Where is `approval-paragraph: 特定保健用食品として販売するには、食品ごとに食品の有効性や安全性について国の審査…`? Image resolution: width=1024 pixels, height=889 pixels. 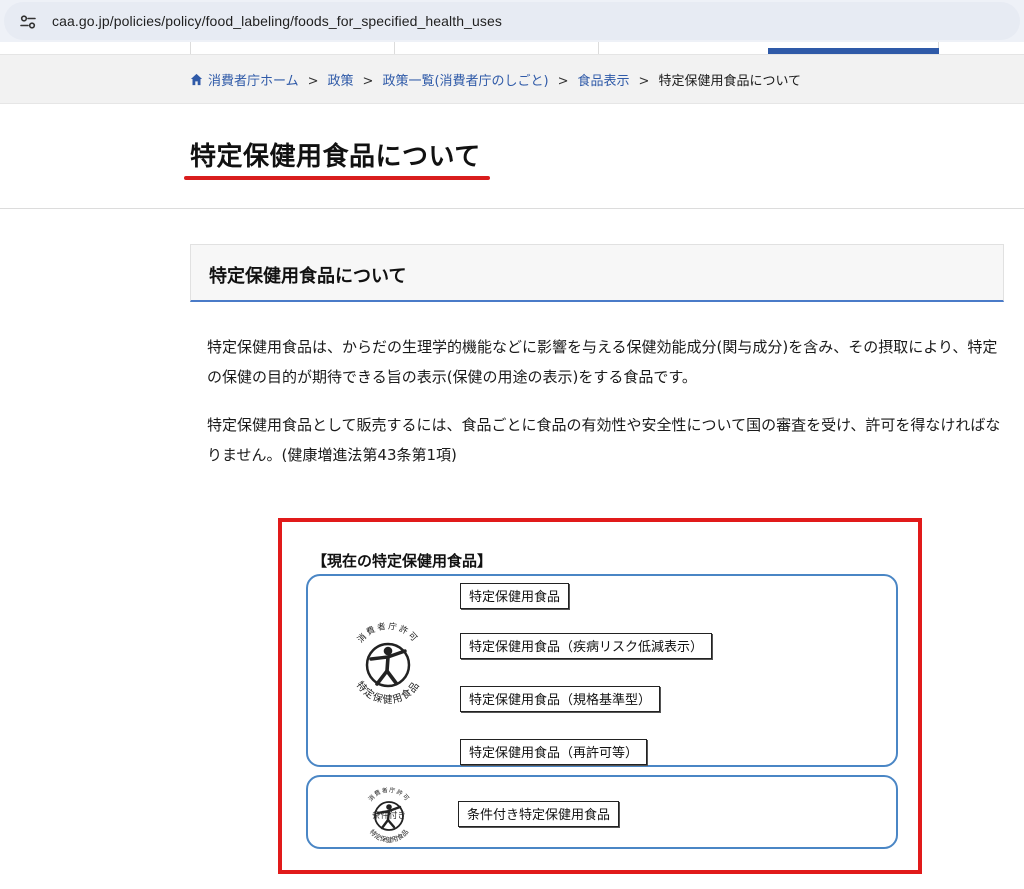 approval-paragraph: 特定保健用食品として販売するには、食品ごとに食品の有効性や安全性について国の審査… is located at coordinates (604, 440).